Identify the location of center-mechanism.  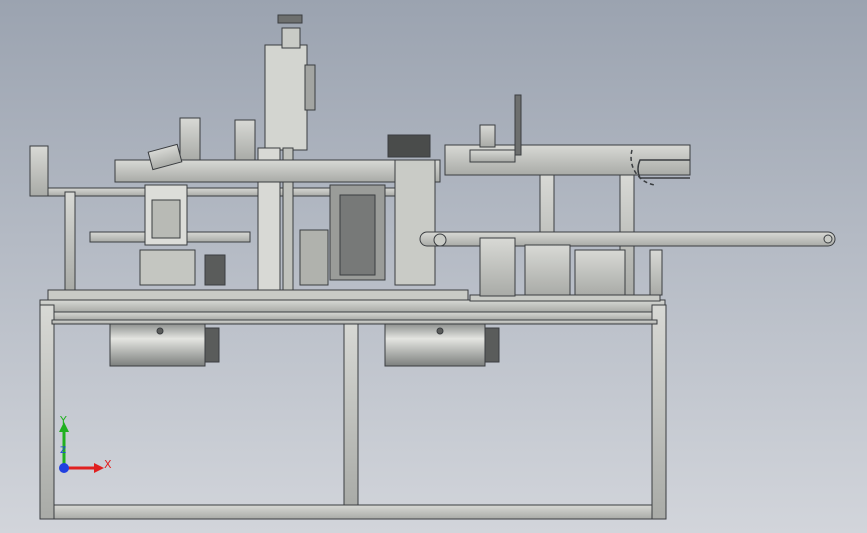
(367, 210).